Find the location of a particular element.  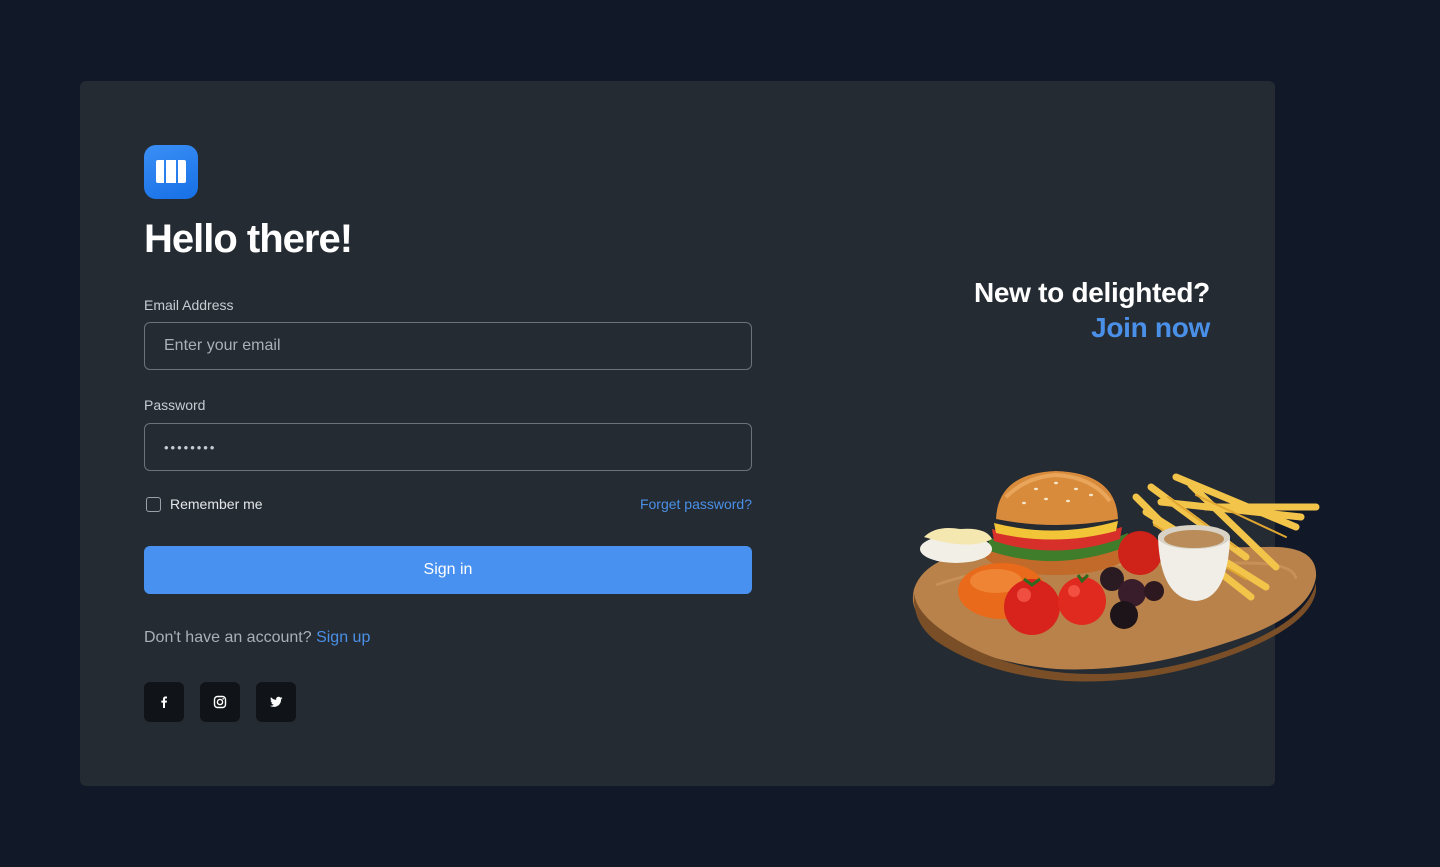

twitter-button is located at coordinates (276, 702).